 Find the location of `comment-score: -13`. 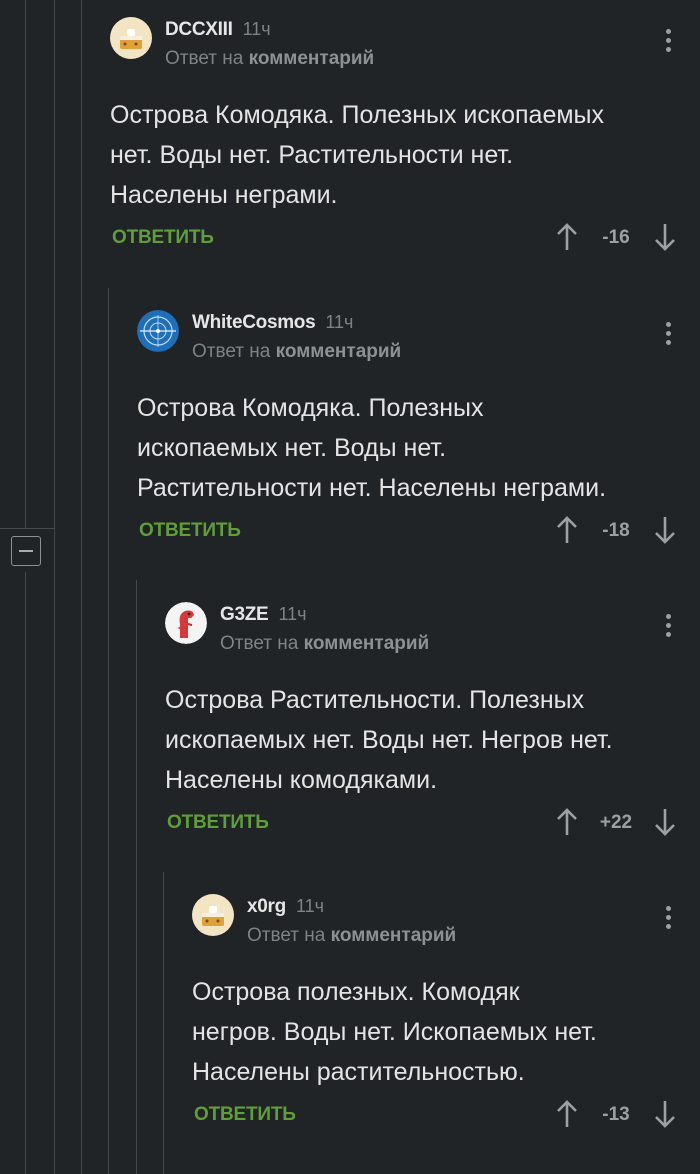

comment-score: -13 is located at coordinates (616, 1114).